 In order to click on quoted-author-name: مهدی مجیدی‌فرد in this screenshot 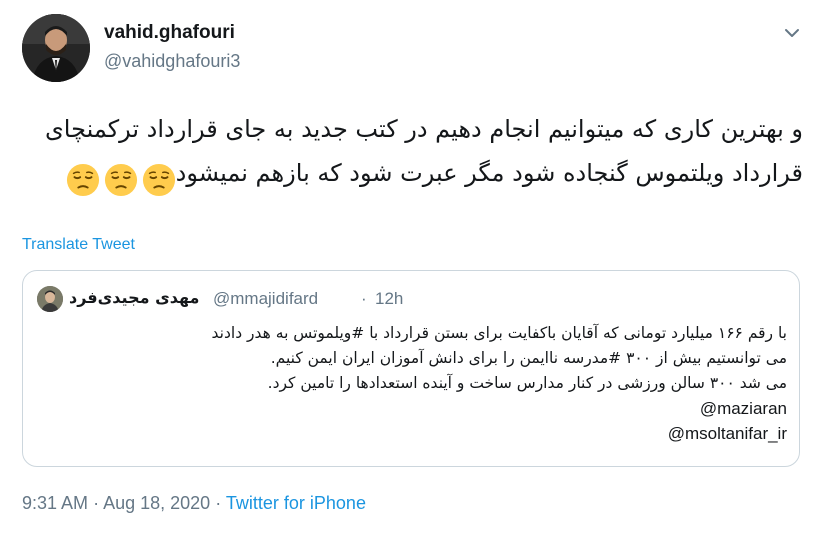, I will do `click(134, 297)`.